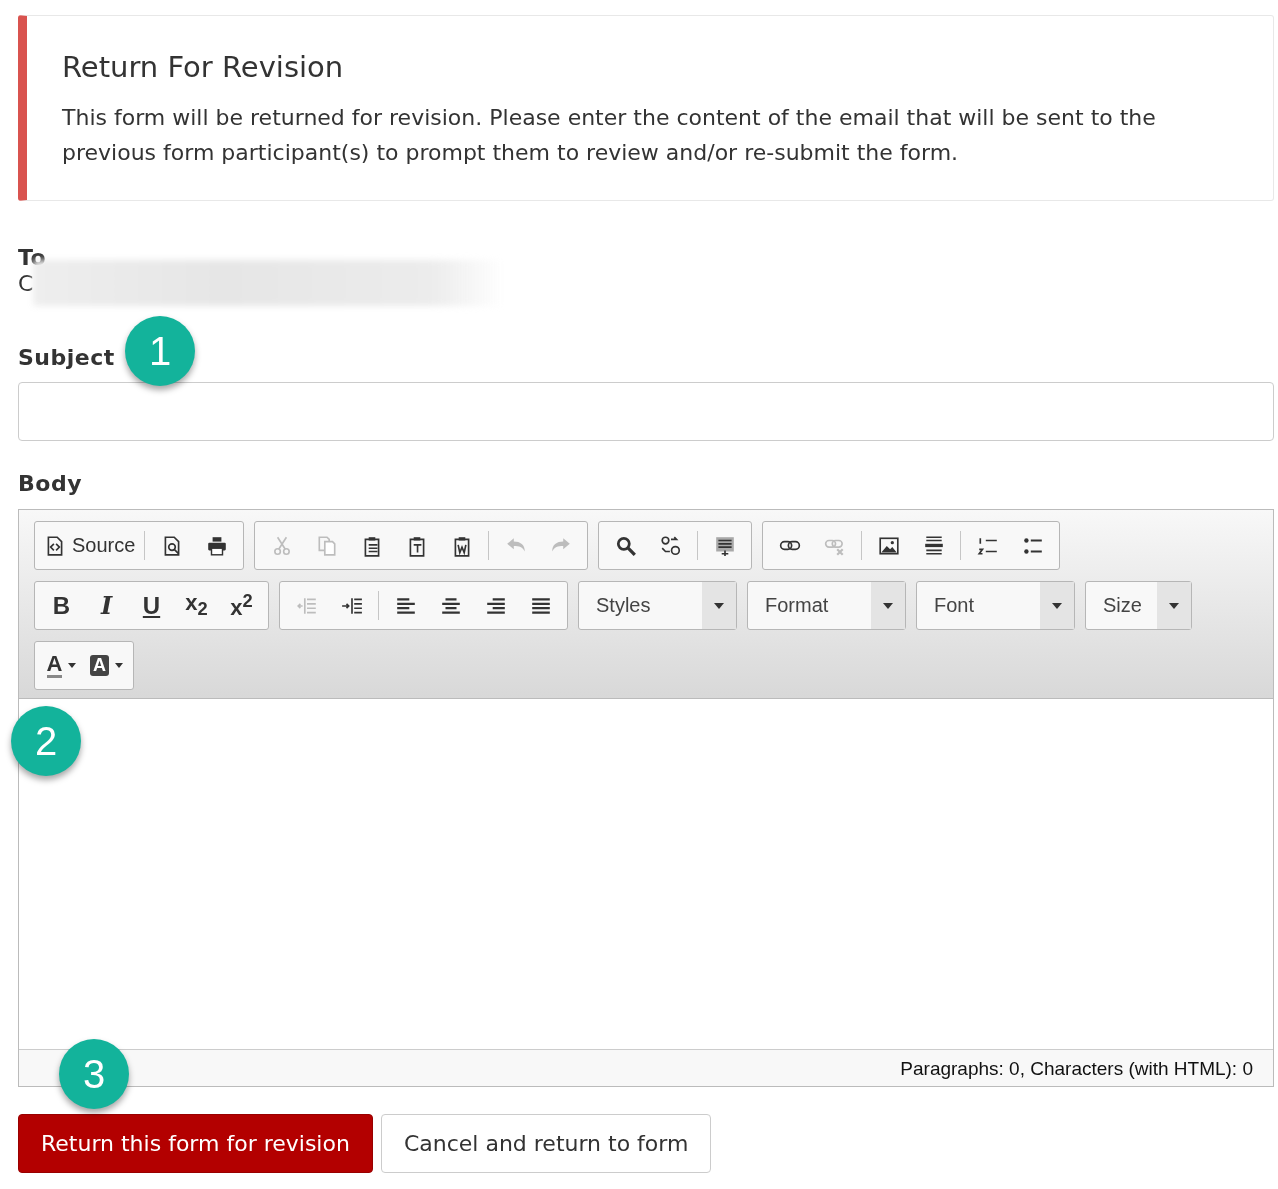  Describe the element at coordinates (50, 483) in the screenshot. I see `body-label: Body` at that location.